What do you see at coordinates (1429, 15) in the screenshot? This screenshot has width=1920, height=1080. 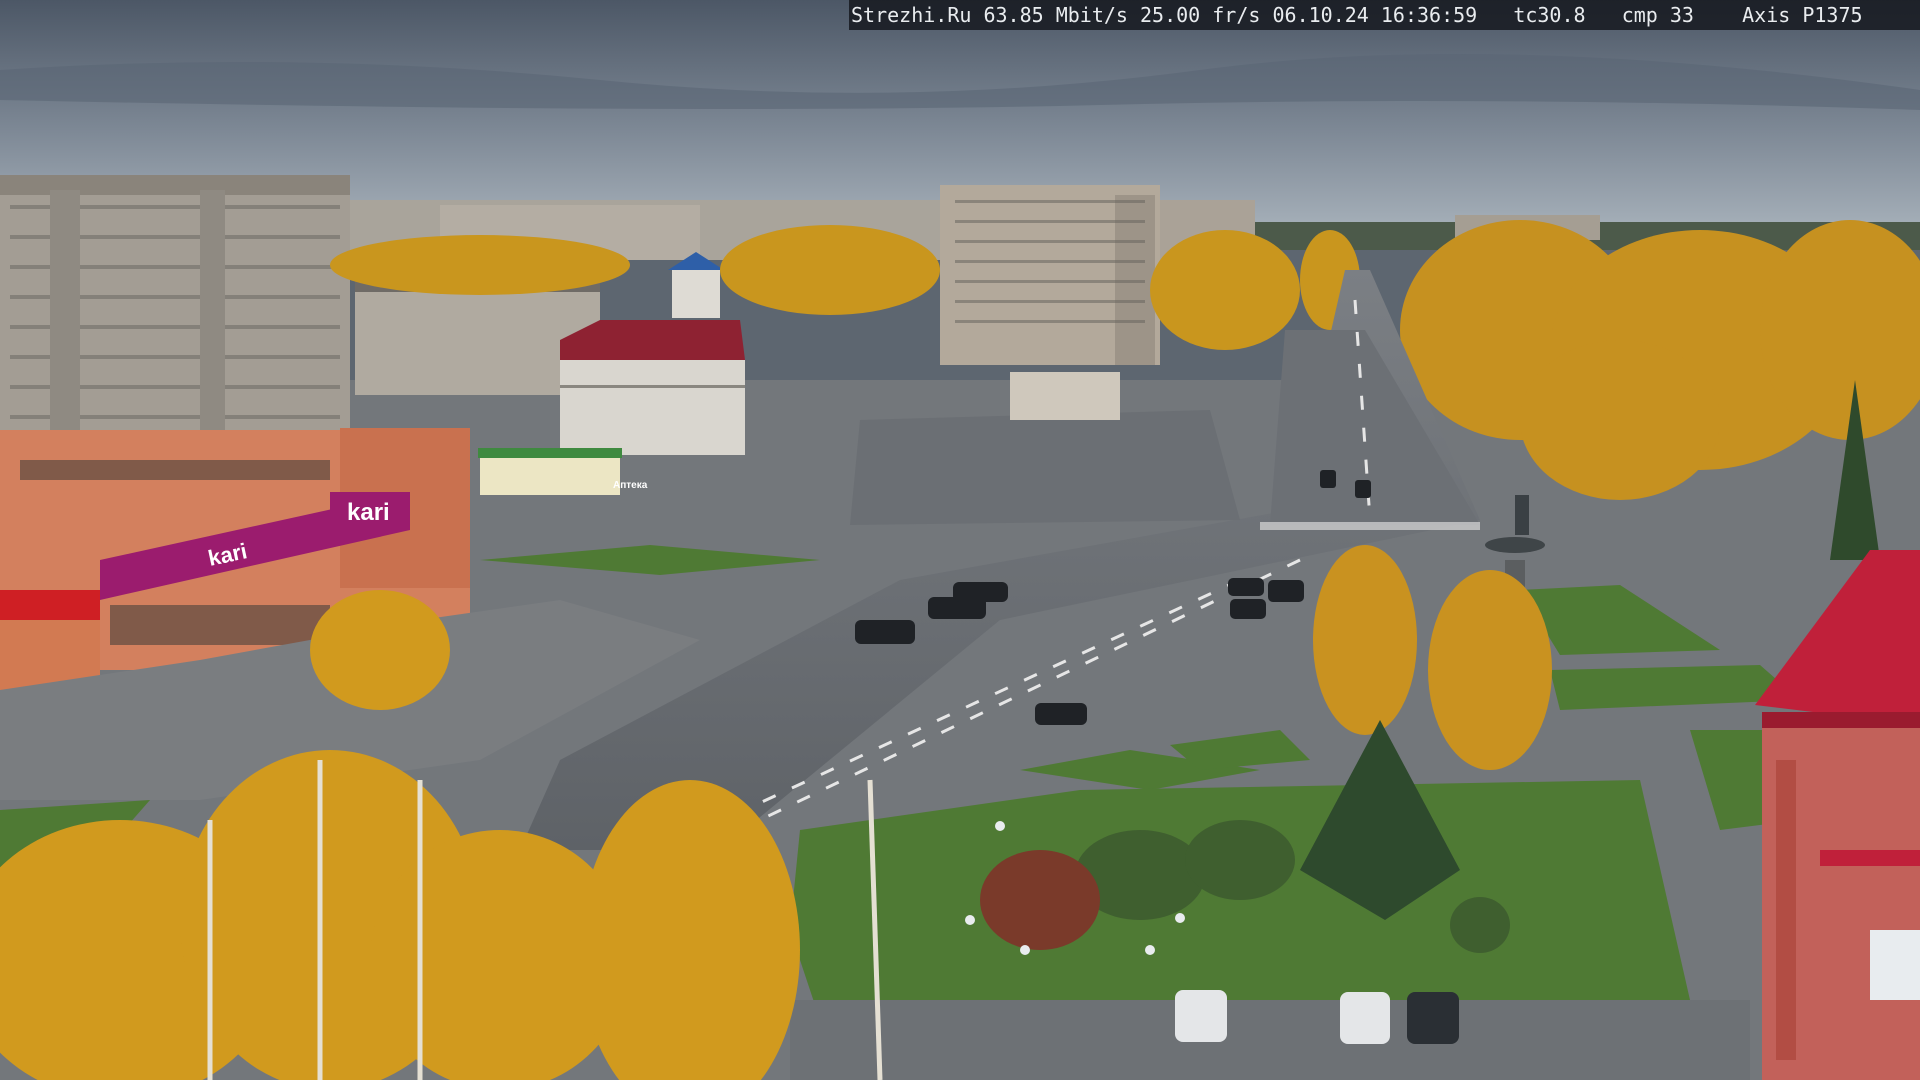 I see `osd-time: 16:36:59` at bounding box center [1429, 15].